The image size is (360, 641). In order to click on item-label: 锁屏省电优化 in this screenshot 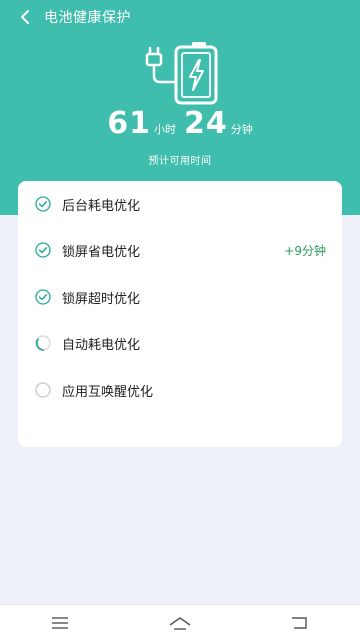, I will do `click(101, 252)`.